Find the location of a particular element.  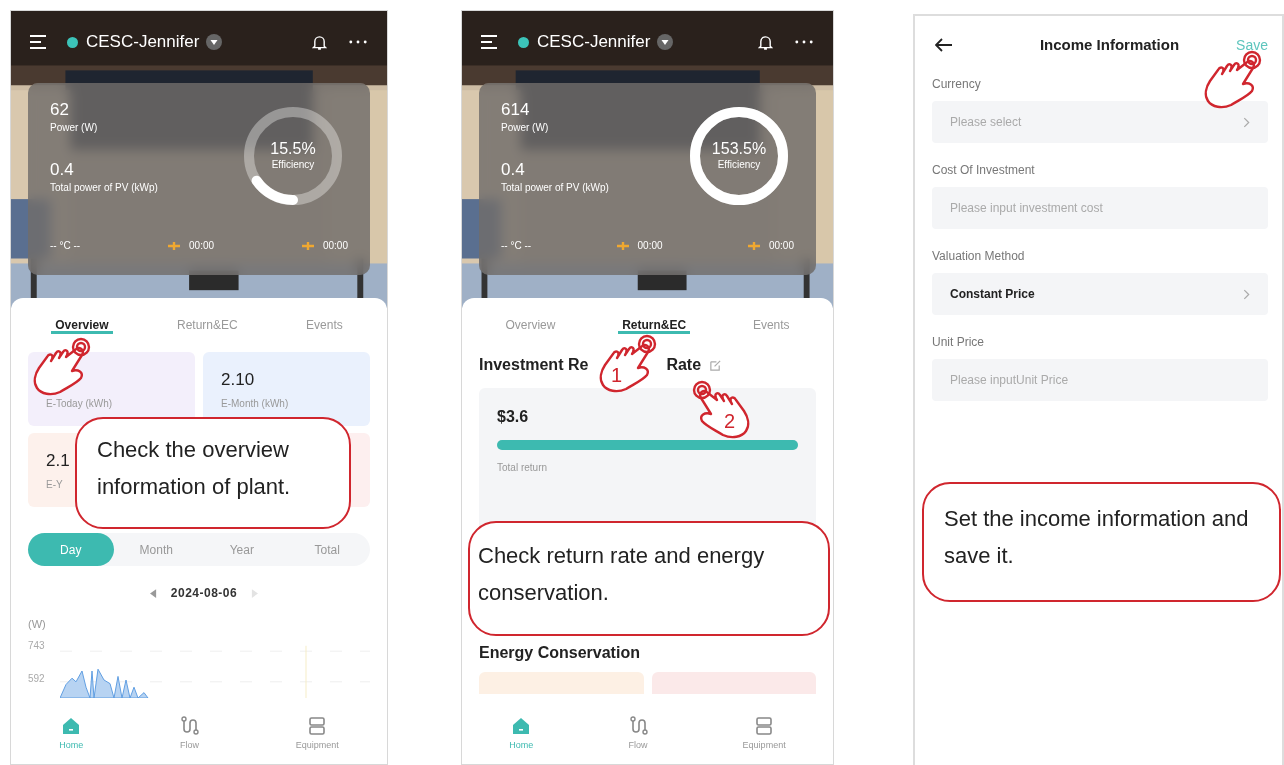

axis-tick: 743 is located at coordinates (37, 645).